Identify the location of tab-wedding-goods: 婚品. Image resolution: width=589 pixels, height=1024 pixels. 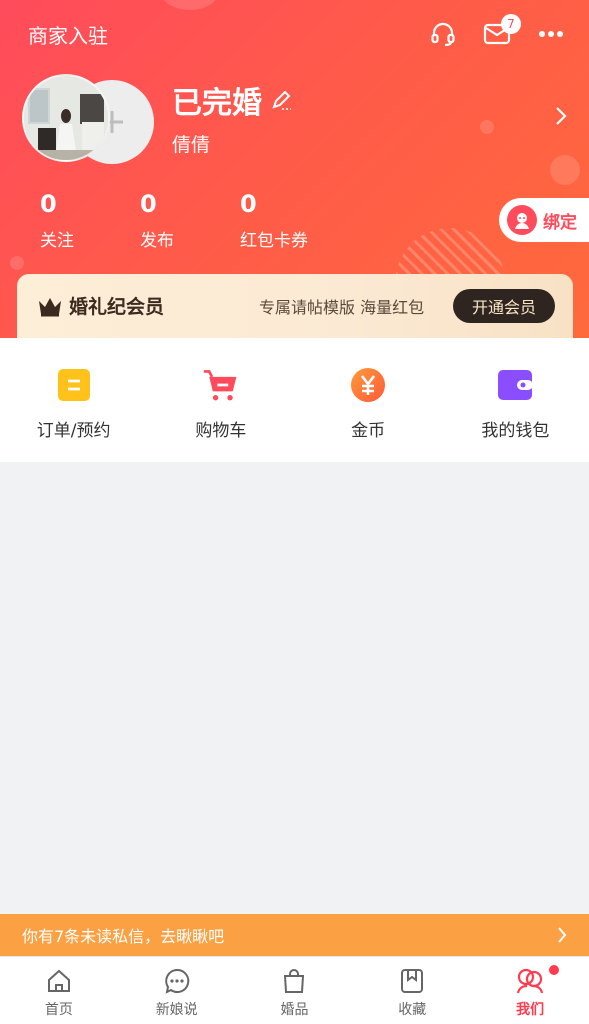
(295, 990).